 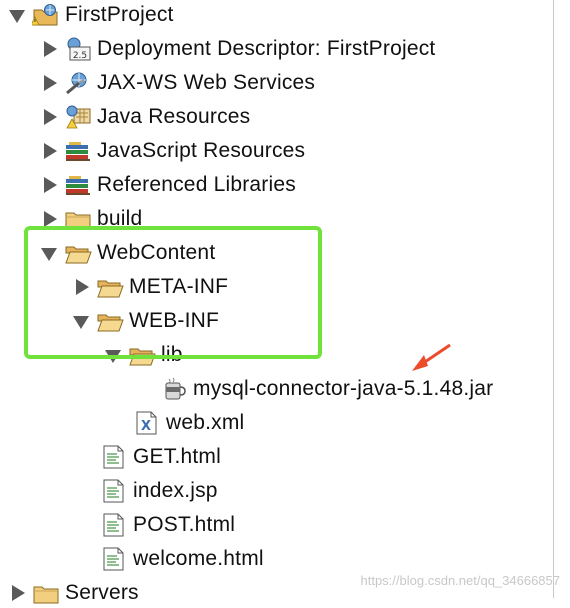 I want to click on xml-file-icon: X, so click(x=147, y=423).